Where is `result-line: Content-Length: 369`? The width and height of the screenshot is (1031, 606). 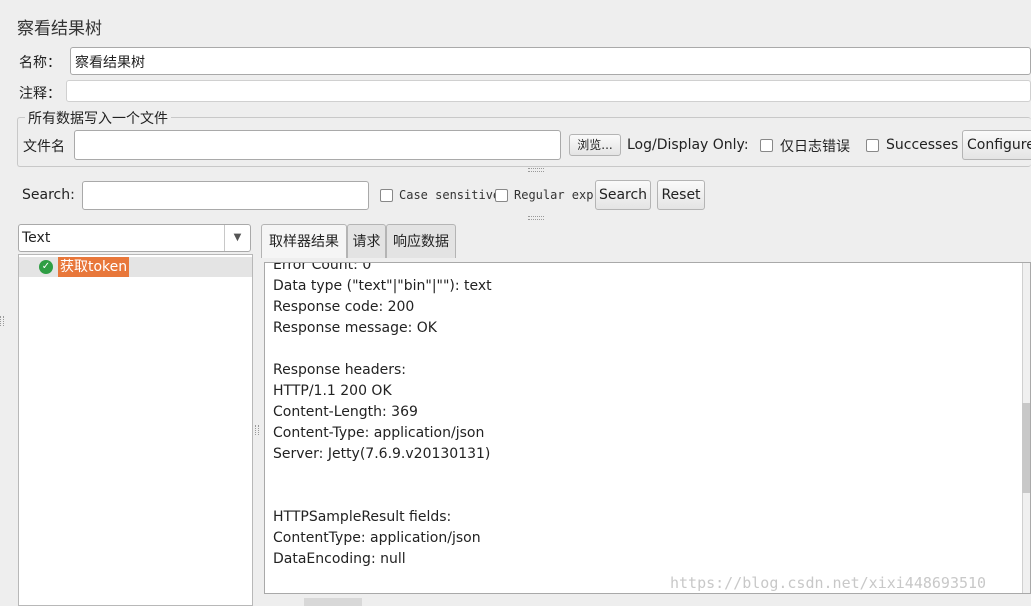 result-line: Content-Length: 369 is located at coordinates (345, 412).